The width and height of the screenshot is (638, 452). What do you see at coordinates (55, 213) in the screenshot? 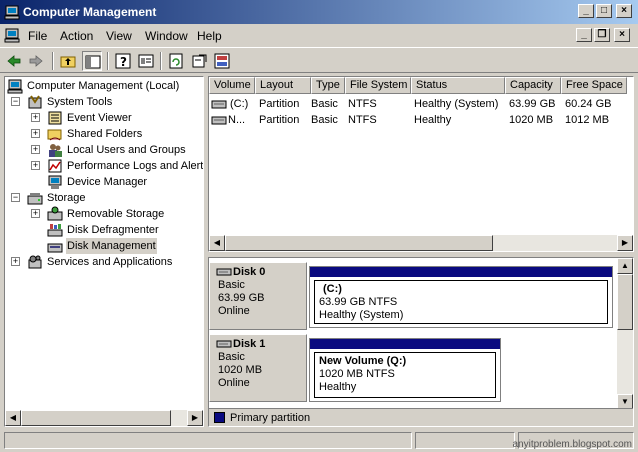
I see `removable-storage-icon` at bounding box center [55, 213].